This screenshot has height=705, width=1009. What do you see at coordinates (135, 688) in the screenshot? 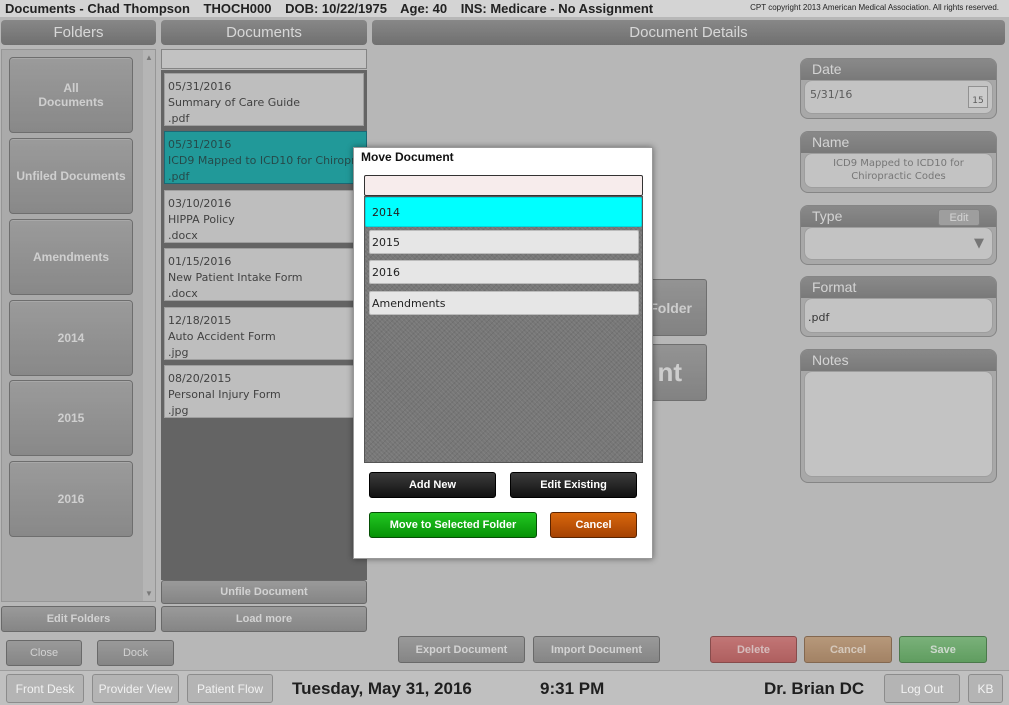
I see `provider-view-button: Provider View` at bounding box center [135, 688].